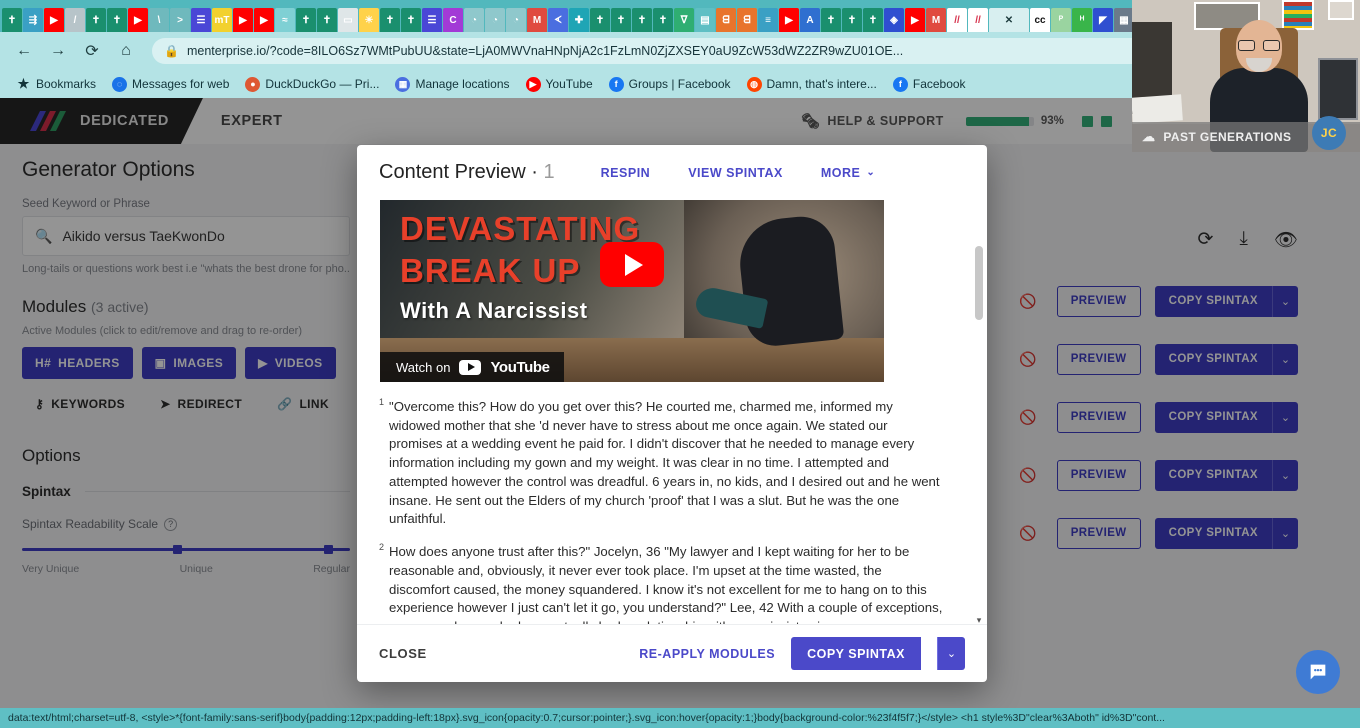  Describe the element at coordinates (474, 20) in the screenshot. I see `browser-tab-23: ◔` at that location.